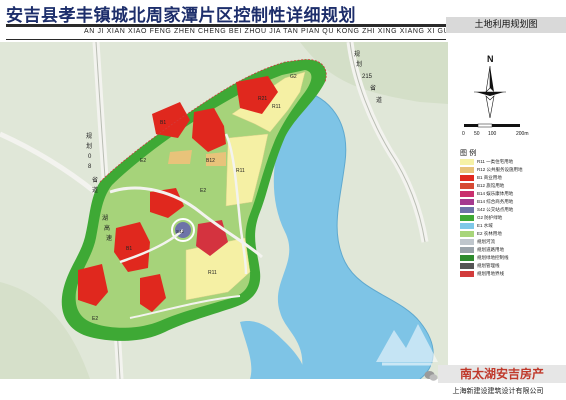 The width and height of the screenshot is (566, 400). What do you see at coordinates (490, 59) in the screenshot?
I see `north-label: N` at bounding box center [490, 59].